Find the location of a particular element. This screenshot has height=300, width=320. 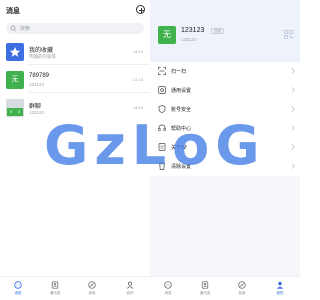

trash-icon is located at coordinates (162, 166).